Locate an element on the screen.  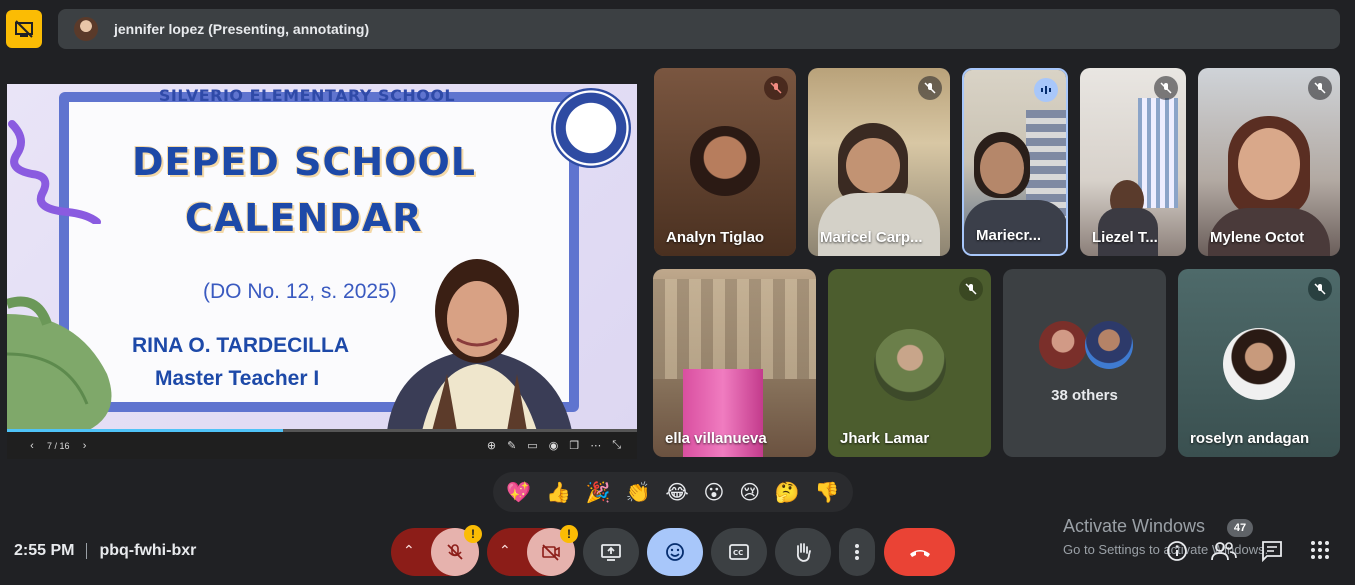
reaction-clap: 👏 is located at coordinates (638, 492).